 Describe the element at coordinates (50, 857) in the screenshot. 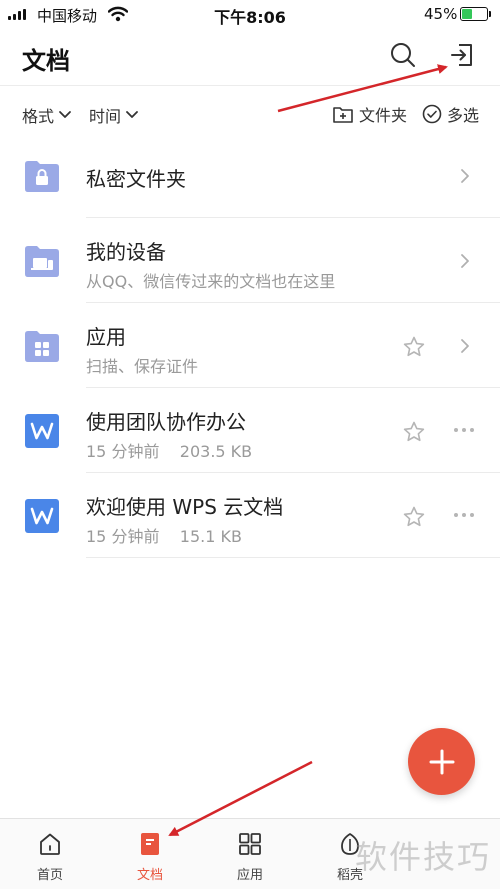

I see `tab-home: 首页` at that location.